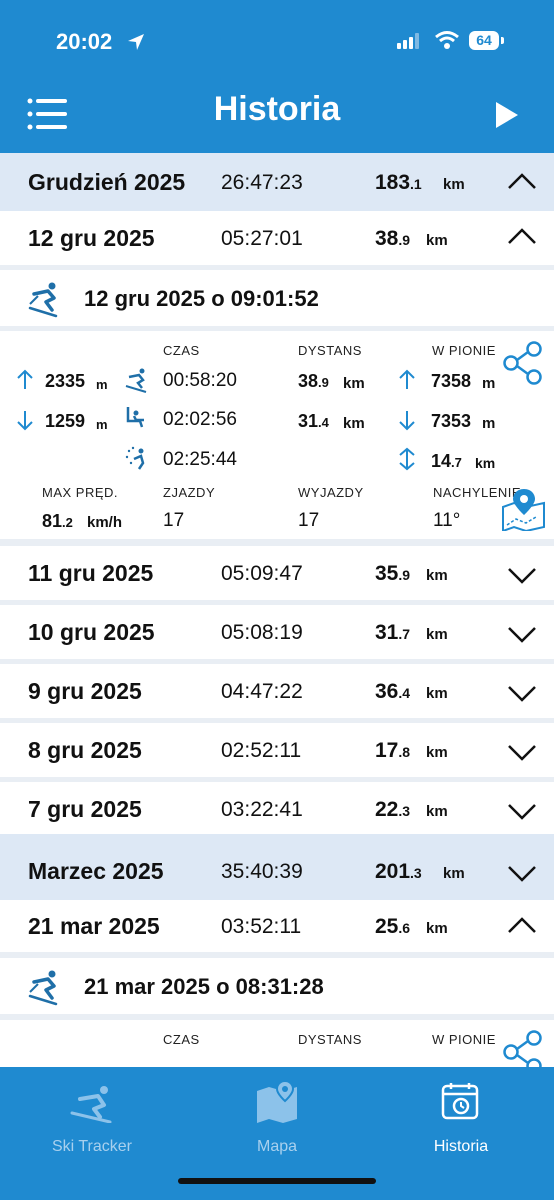  Describe the element at coordinates (262, 691) in the screenshot. I see `day-time: 04:47:22` at that location.